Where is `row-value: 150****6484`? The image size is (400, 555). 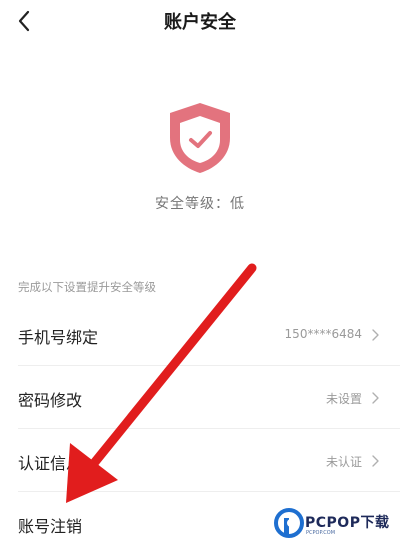
row-value: 150****6484 is located at coordinates (323, 334).